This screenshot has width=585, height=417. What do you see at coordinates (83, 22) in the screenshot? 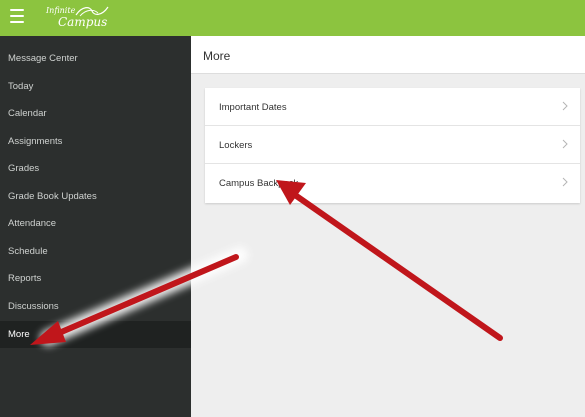
I see `logo-text-campus: Campus` at bounding box center [83, 22].